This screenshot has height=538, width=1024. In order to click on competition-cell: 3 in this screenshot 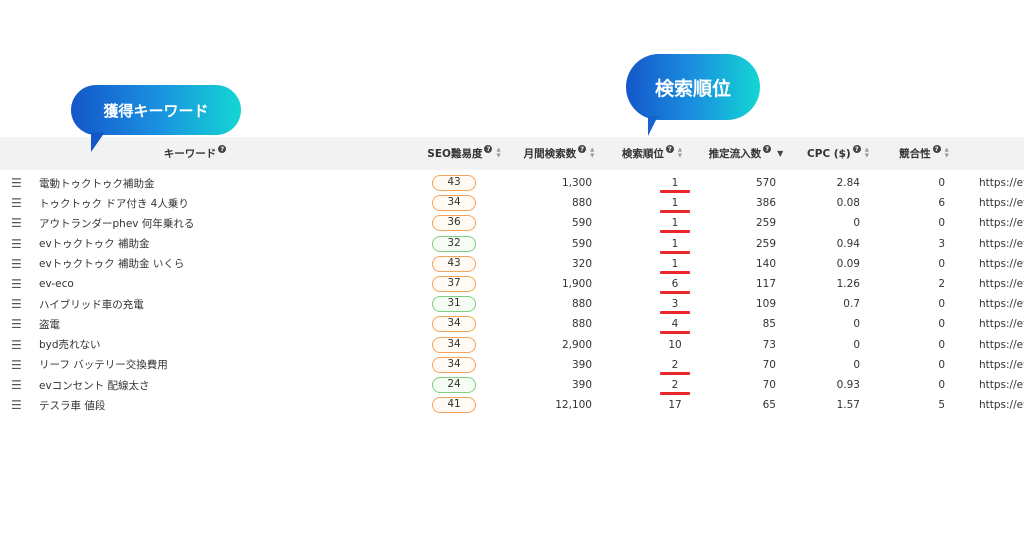, I will do `click(941, 243)`.